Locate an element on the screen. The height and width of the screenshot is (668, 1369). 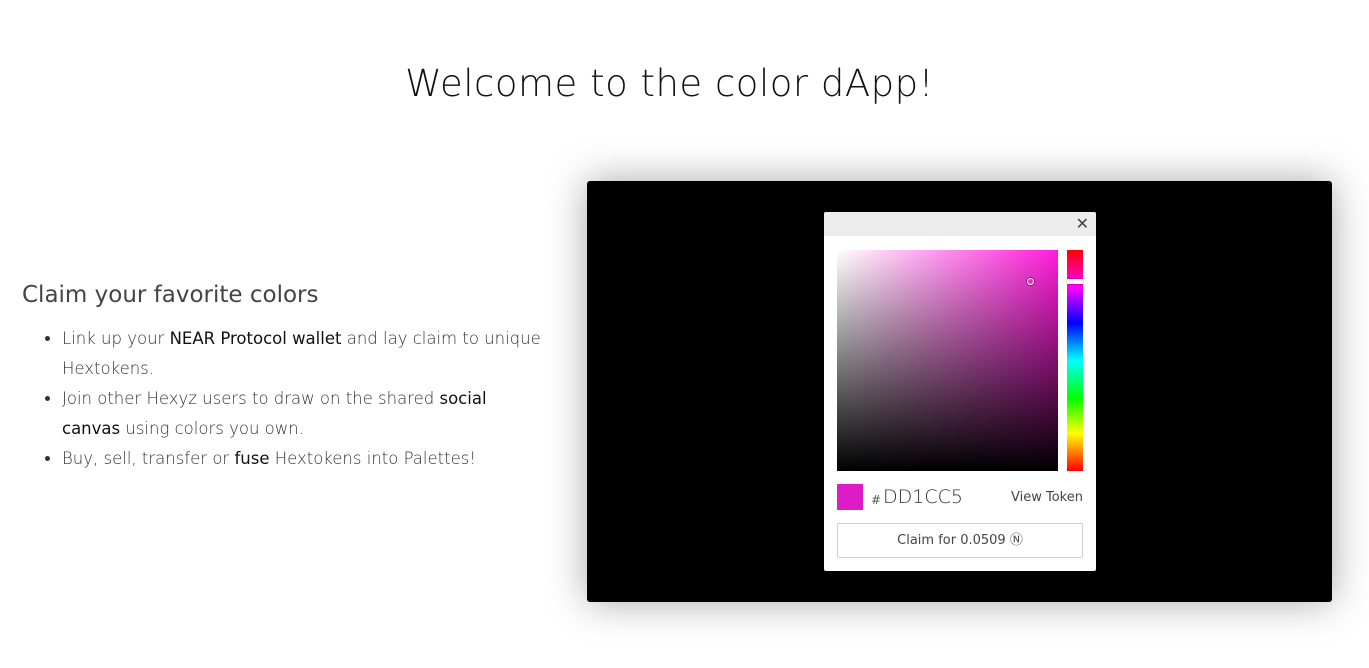
hue-slider-handle is located at coordinates (1075, 281).